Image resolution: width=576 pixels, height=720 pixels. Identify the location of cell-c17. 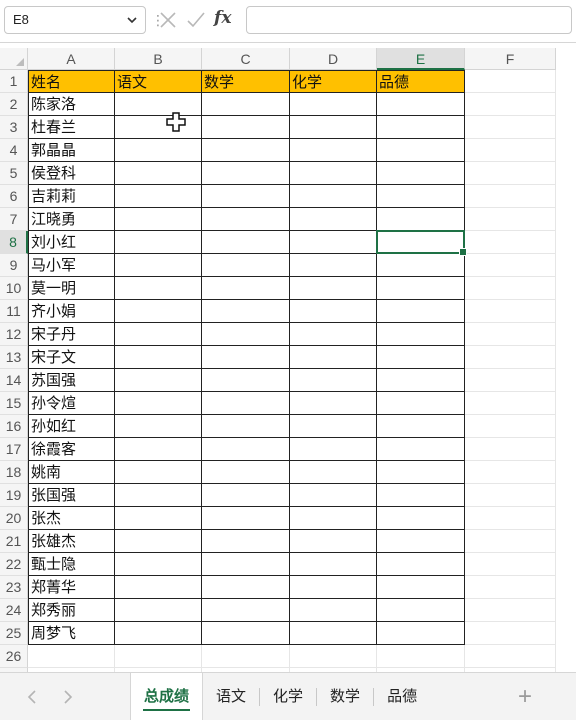
(246, 449).